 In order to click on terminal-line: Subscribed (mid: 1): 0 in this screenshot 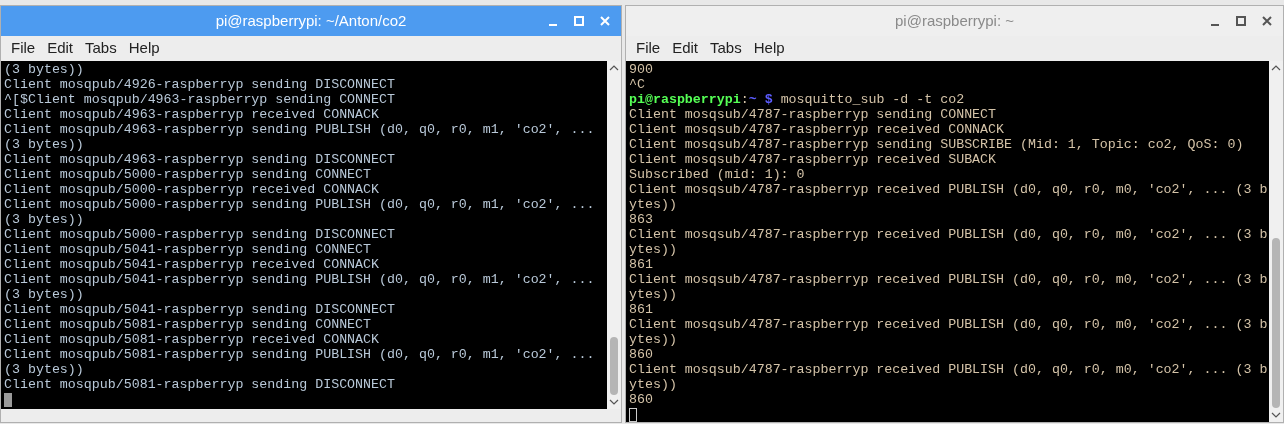, I will do `click(717, 174)`.